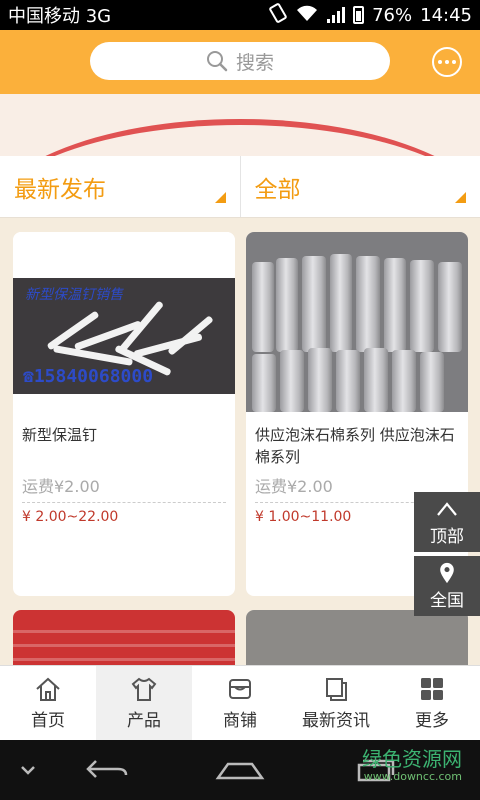 The height and width of the screenshot is (800, 480). I want to click on shipping-fee: 运费¥2.00, so click(61, 486).